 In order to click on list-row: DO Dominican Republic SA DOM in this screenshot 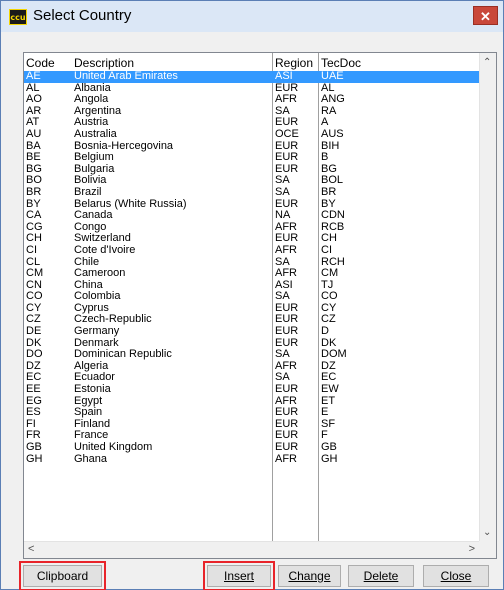, I will do `click(251, 355)`.